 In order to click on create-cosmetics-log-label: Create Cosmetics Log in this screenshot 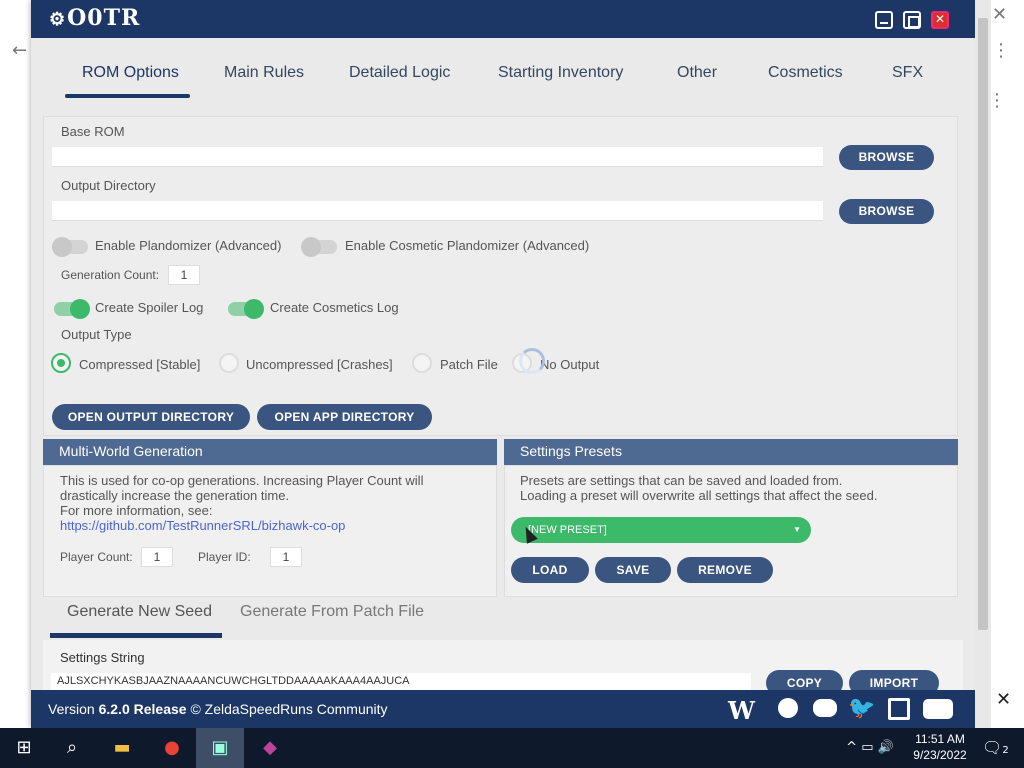, I will do `click(334, 307)`.